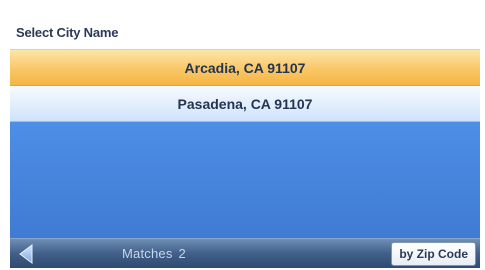 The width and height of the screenshot is (485, 270). I want to click on city-result-pasadena: Pasadena, CA 91107, so click(245, 104).